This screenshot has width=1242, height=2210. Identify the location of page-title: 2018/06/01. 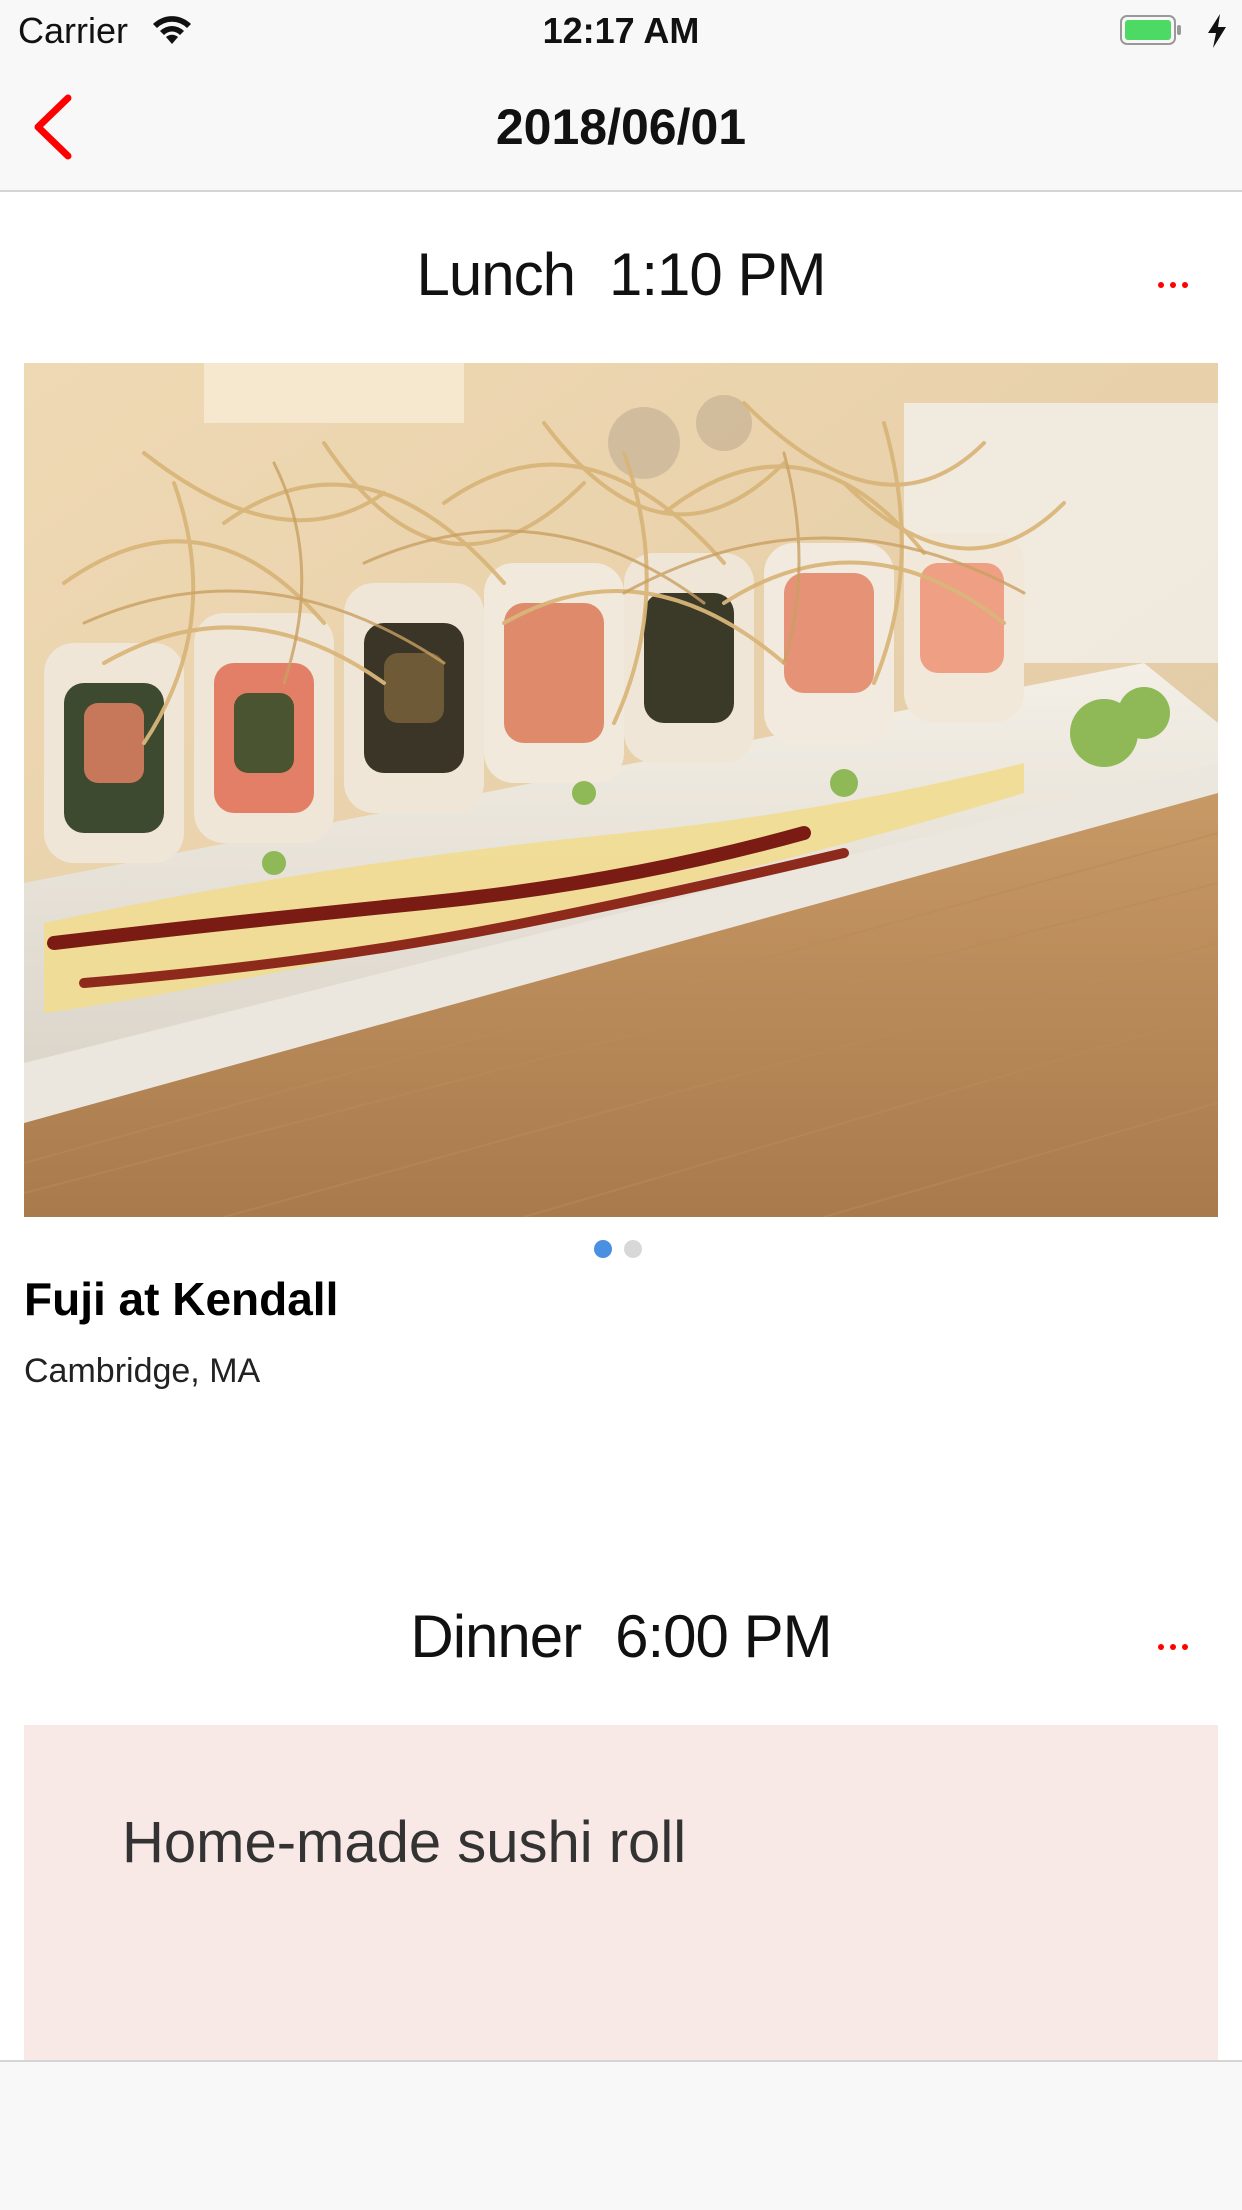
(621, 127).